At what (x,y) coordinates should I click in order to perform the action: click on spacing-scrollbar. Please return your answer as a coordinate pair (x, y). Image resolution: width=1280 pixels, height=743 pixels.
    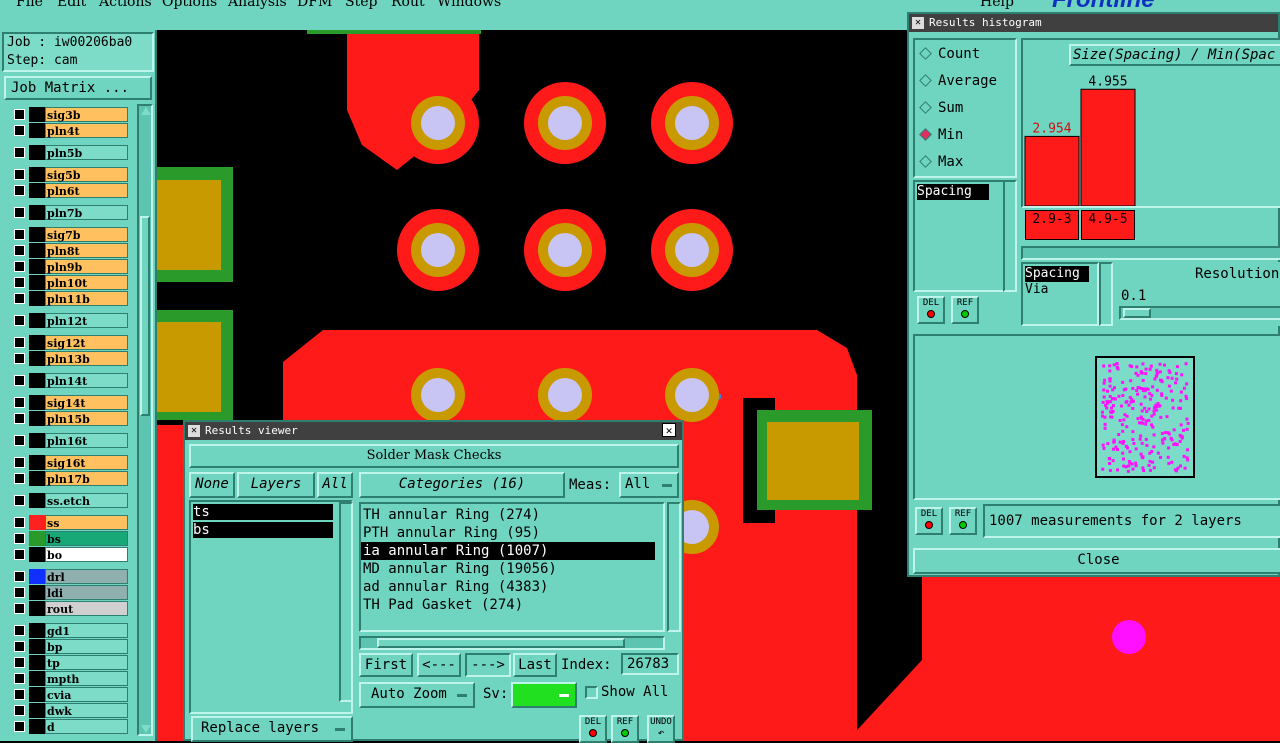
    Looking at the image, I should click on (1010, 236).